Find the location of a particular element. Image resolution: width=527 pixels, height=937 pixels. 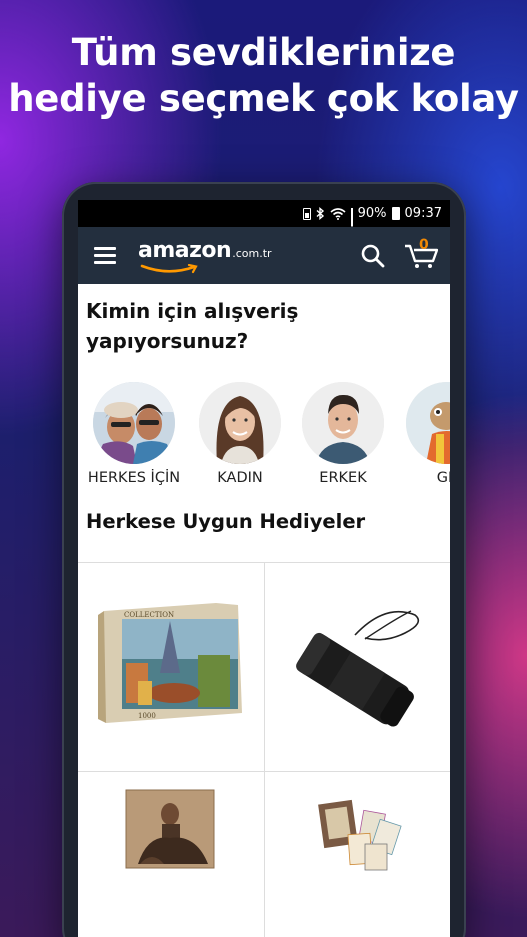

puzzle-box-text-bottom: 1000 is located at coordinates (147, 716).